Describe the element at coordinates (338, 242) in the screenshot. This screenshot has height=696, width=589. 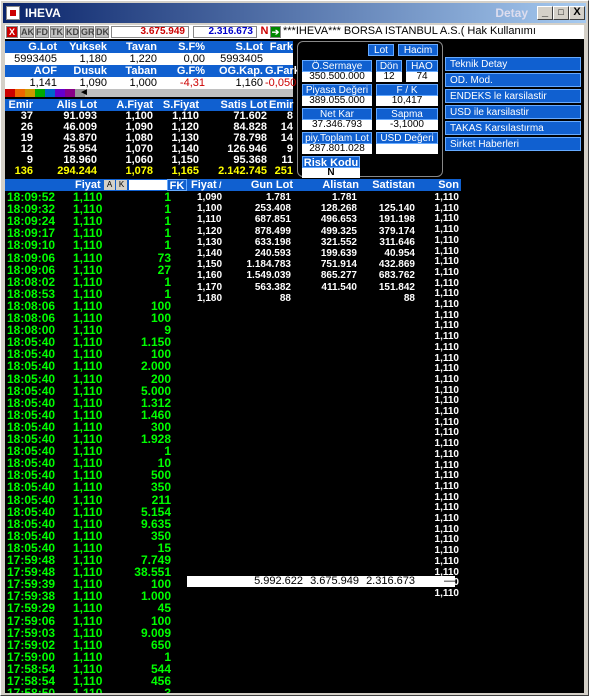
I see `volume-alistan: 321.552` at that location.